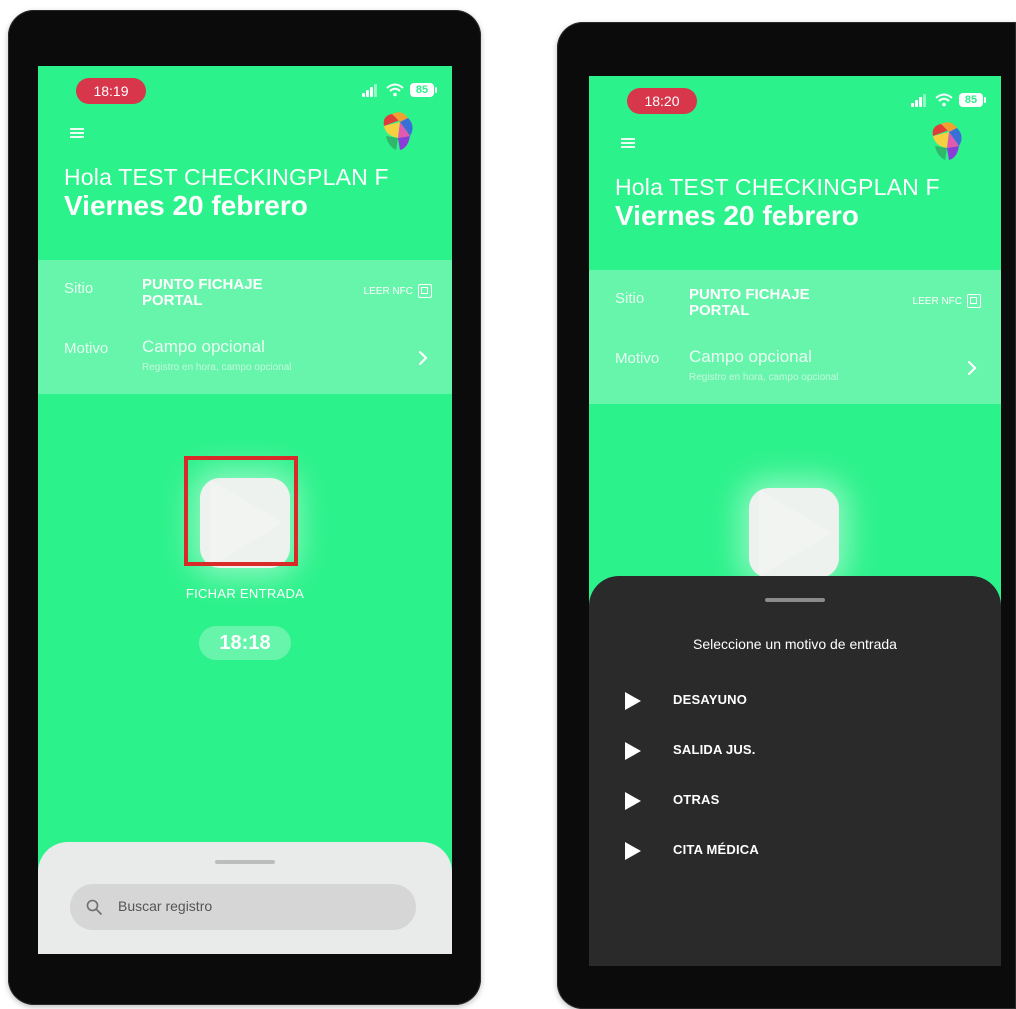 Image resolution: width=1016 pixels, height=1009 pixels. Describe the element at coordinates (243, 907) in the screenshot. I see `search-input: Buscar registro` at that location.